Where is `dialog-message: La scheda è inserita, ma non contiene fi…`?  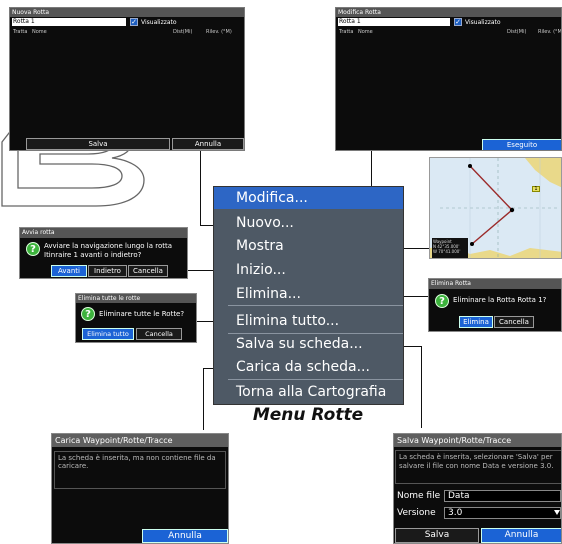
dialog-message: La scheda è inserita, ma non contiene fi… is located at coordinates (140, 470).